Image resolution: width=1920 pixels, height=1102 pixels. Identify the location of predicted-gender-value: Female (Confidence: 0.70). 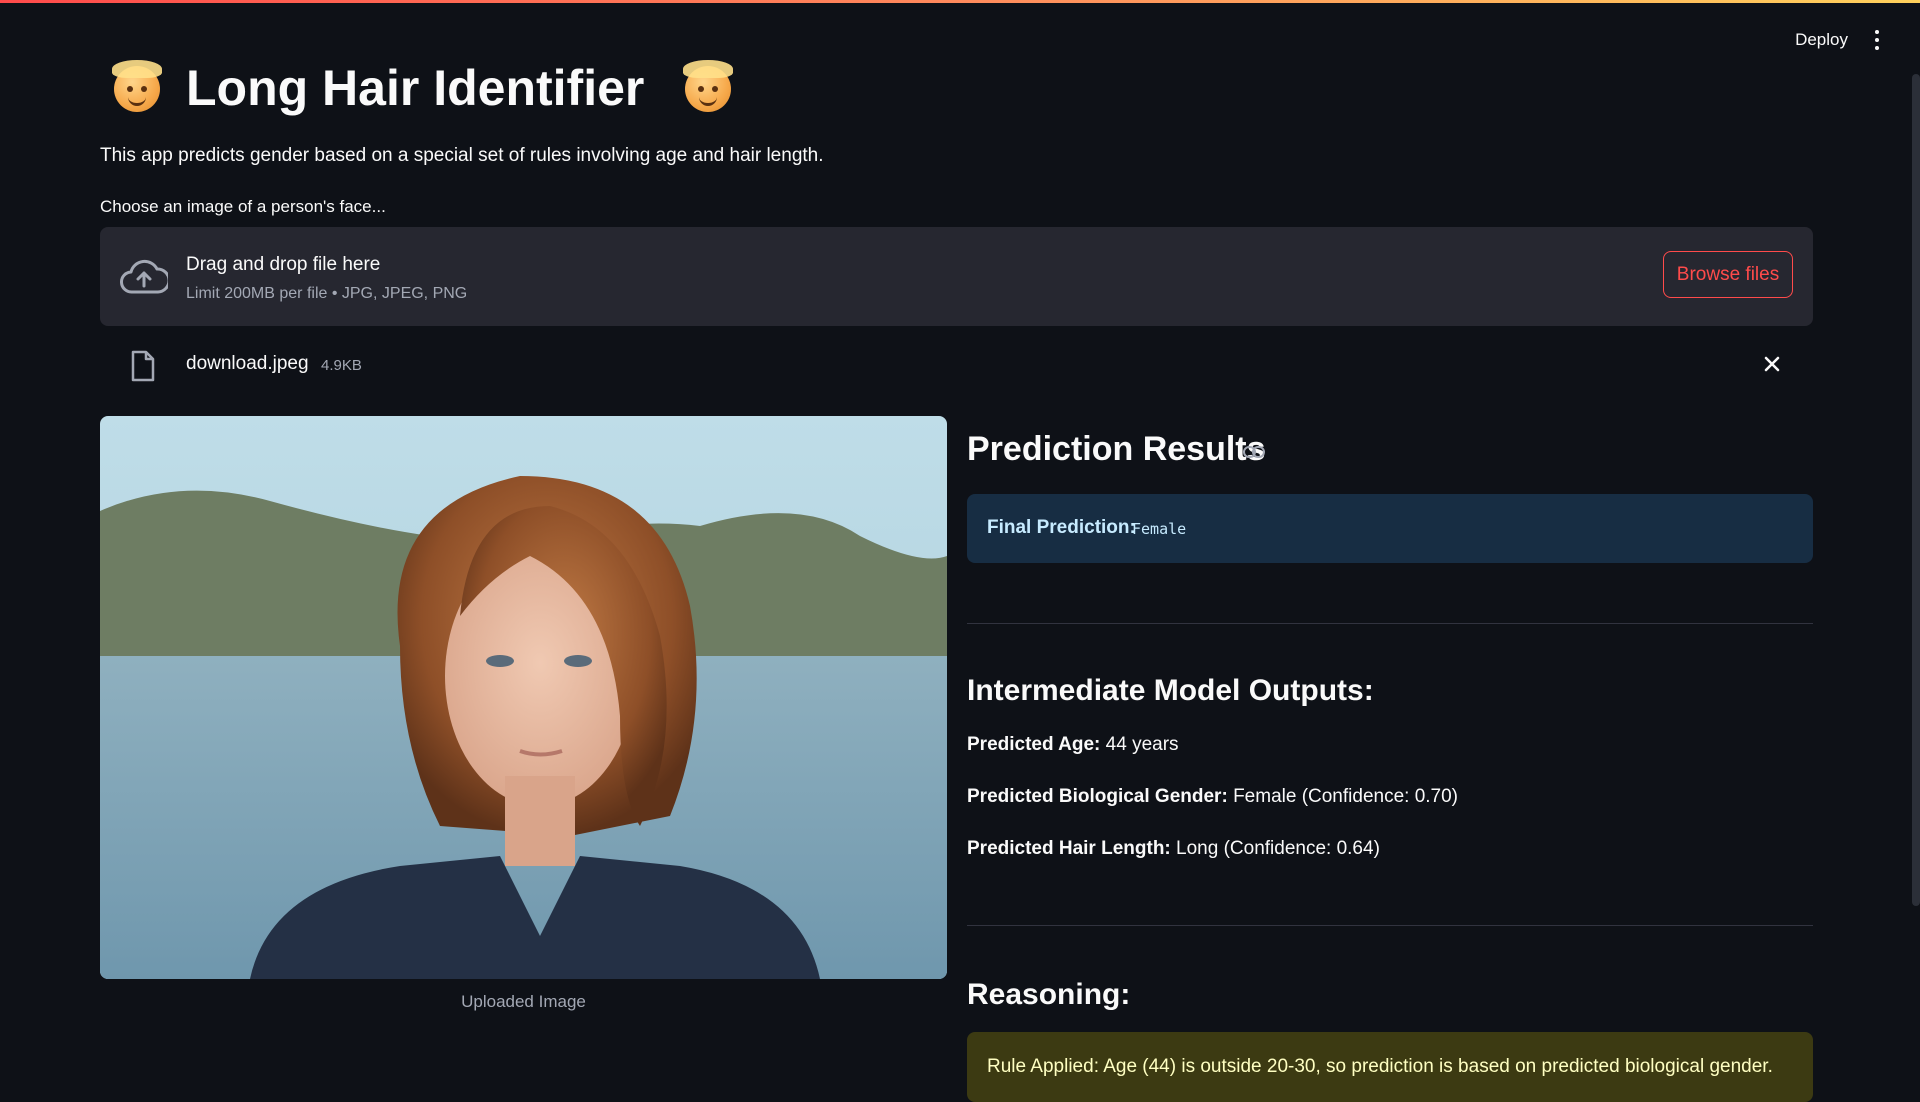
(1346, 796).